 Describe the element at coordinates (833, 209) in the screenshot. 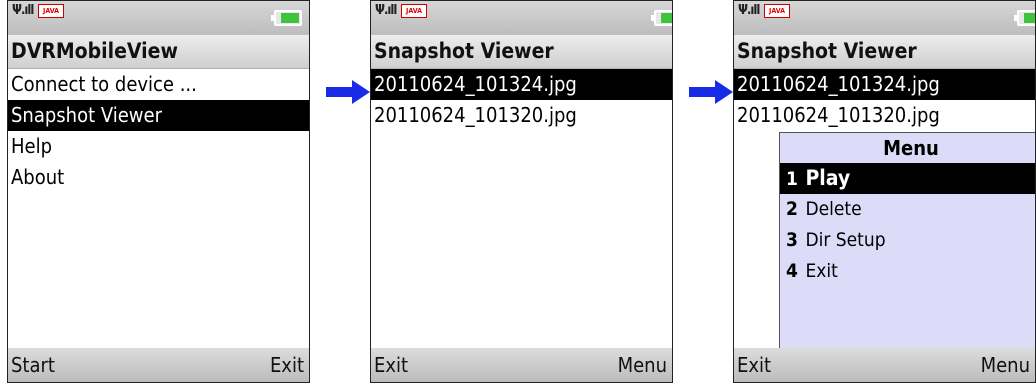

I see `menu-item-label: Delete` at that location.